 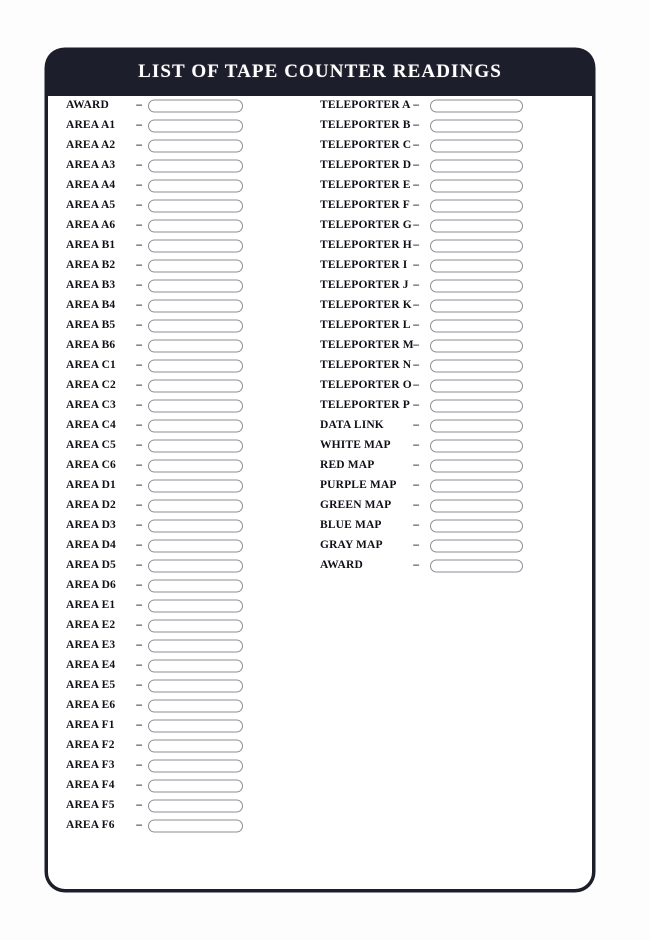 I want to click on reading-row: AREA F6 –, so click(x=166, y=826).